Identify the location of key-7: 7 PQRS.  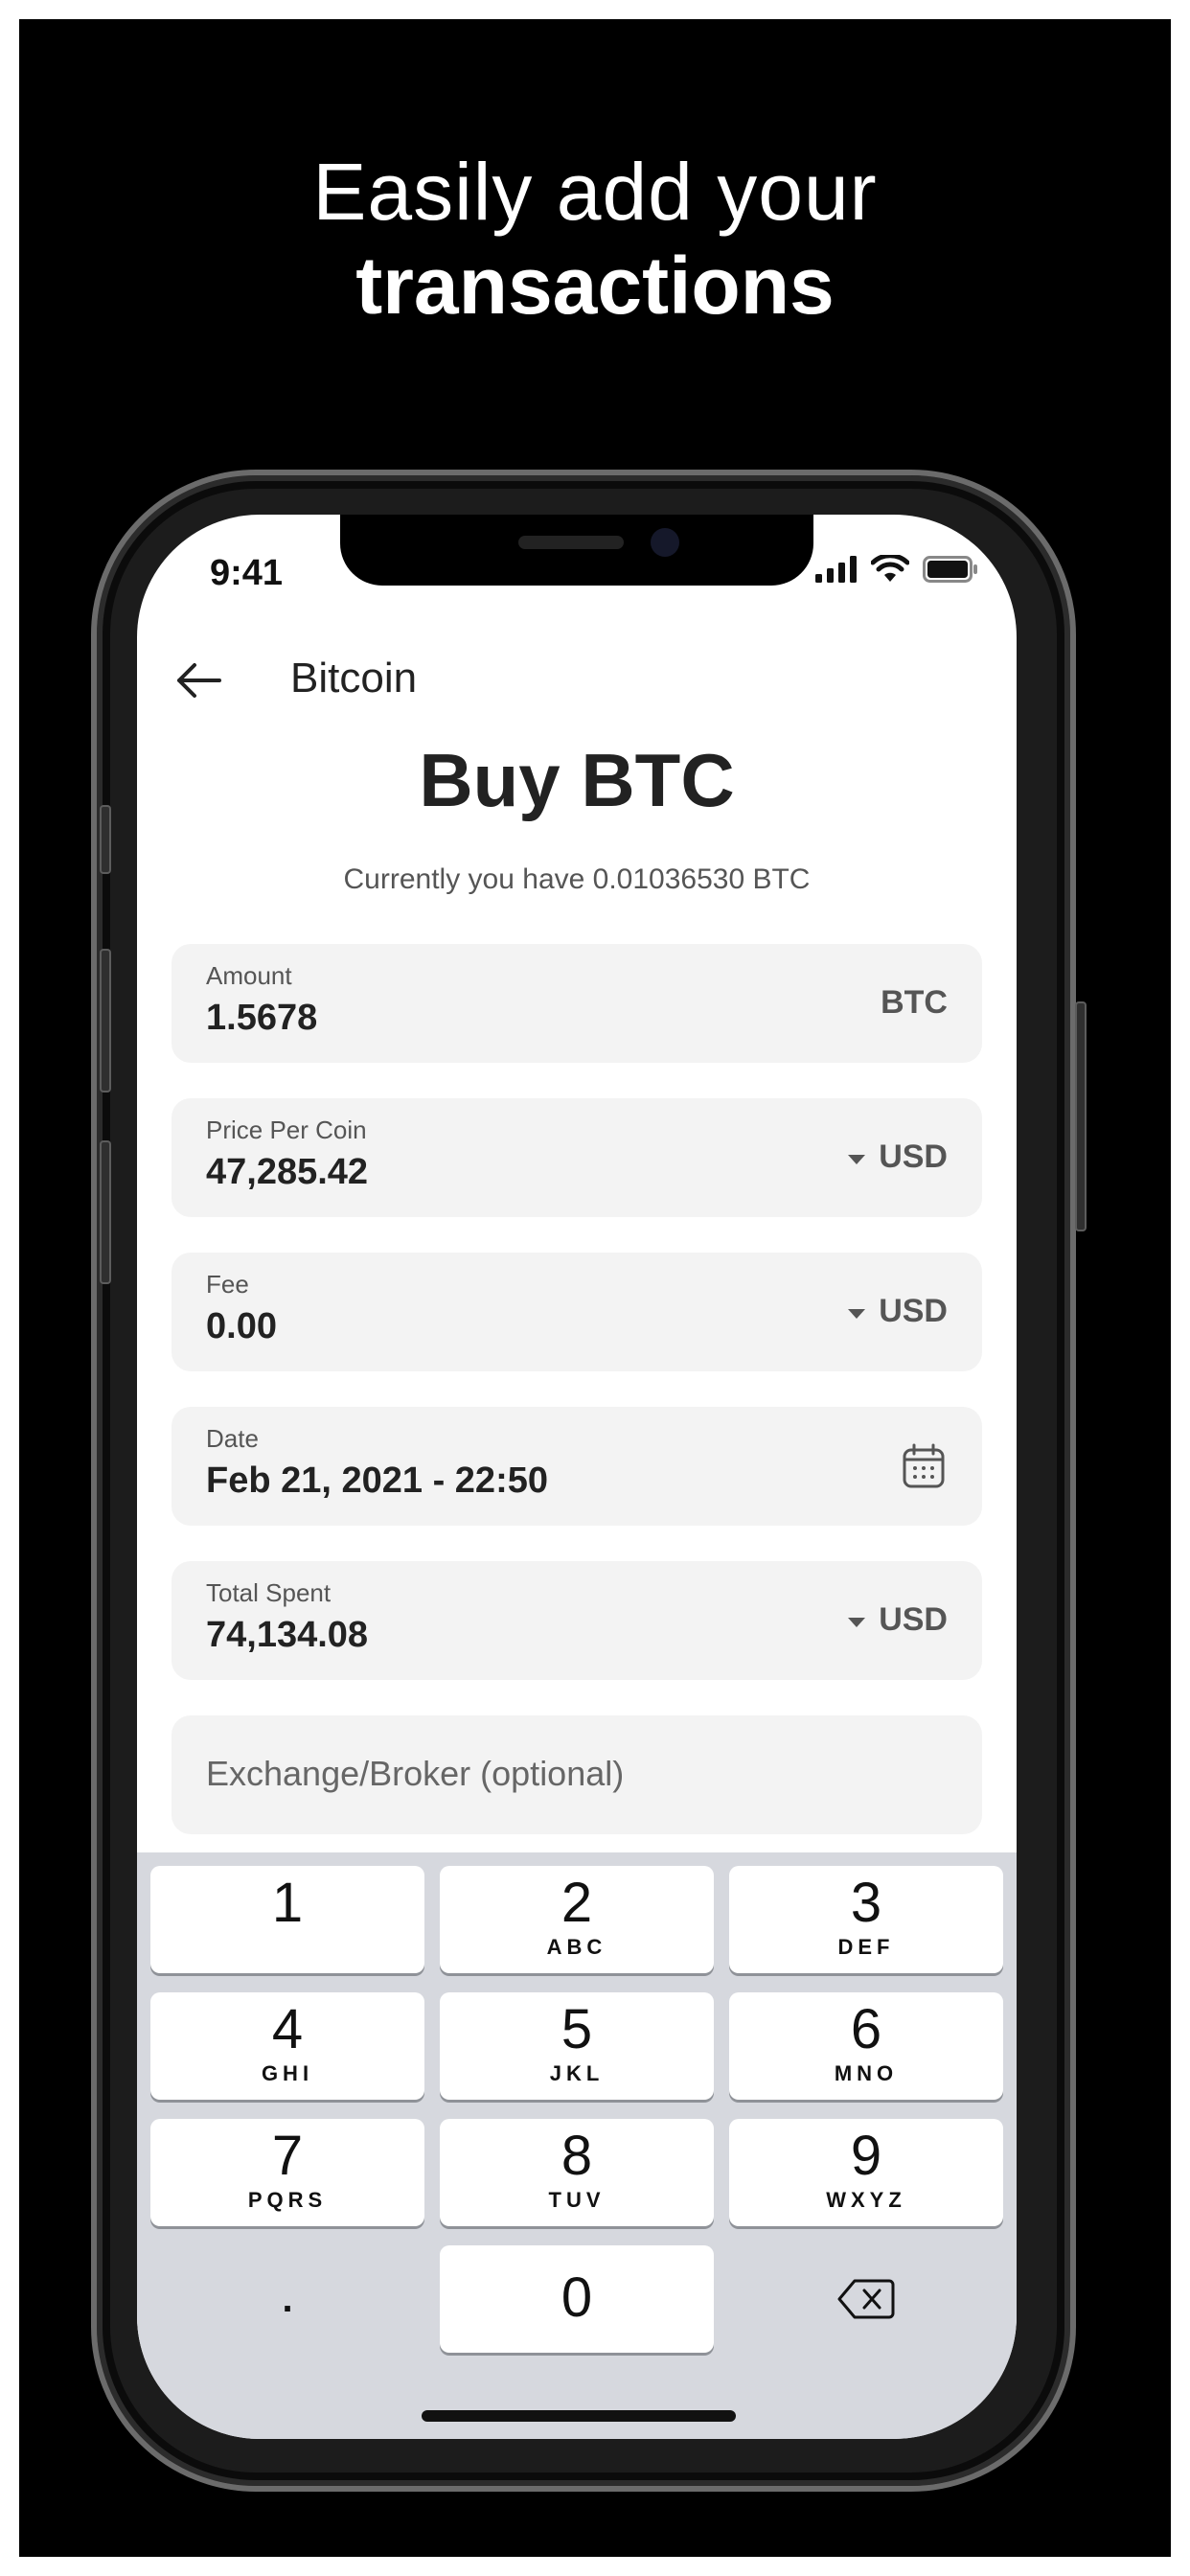
(287, 2172).